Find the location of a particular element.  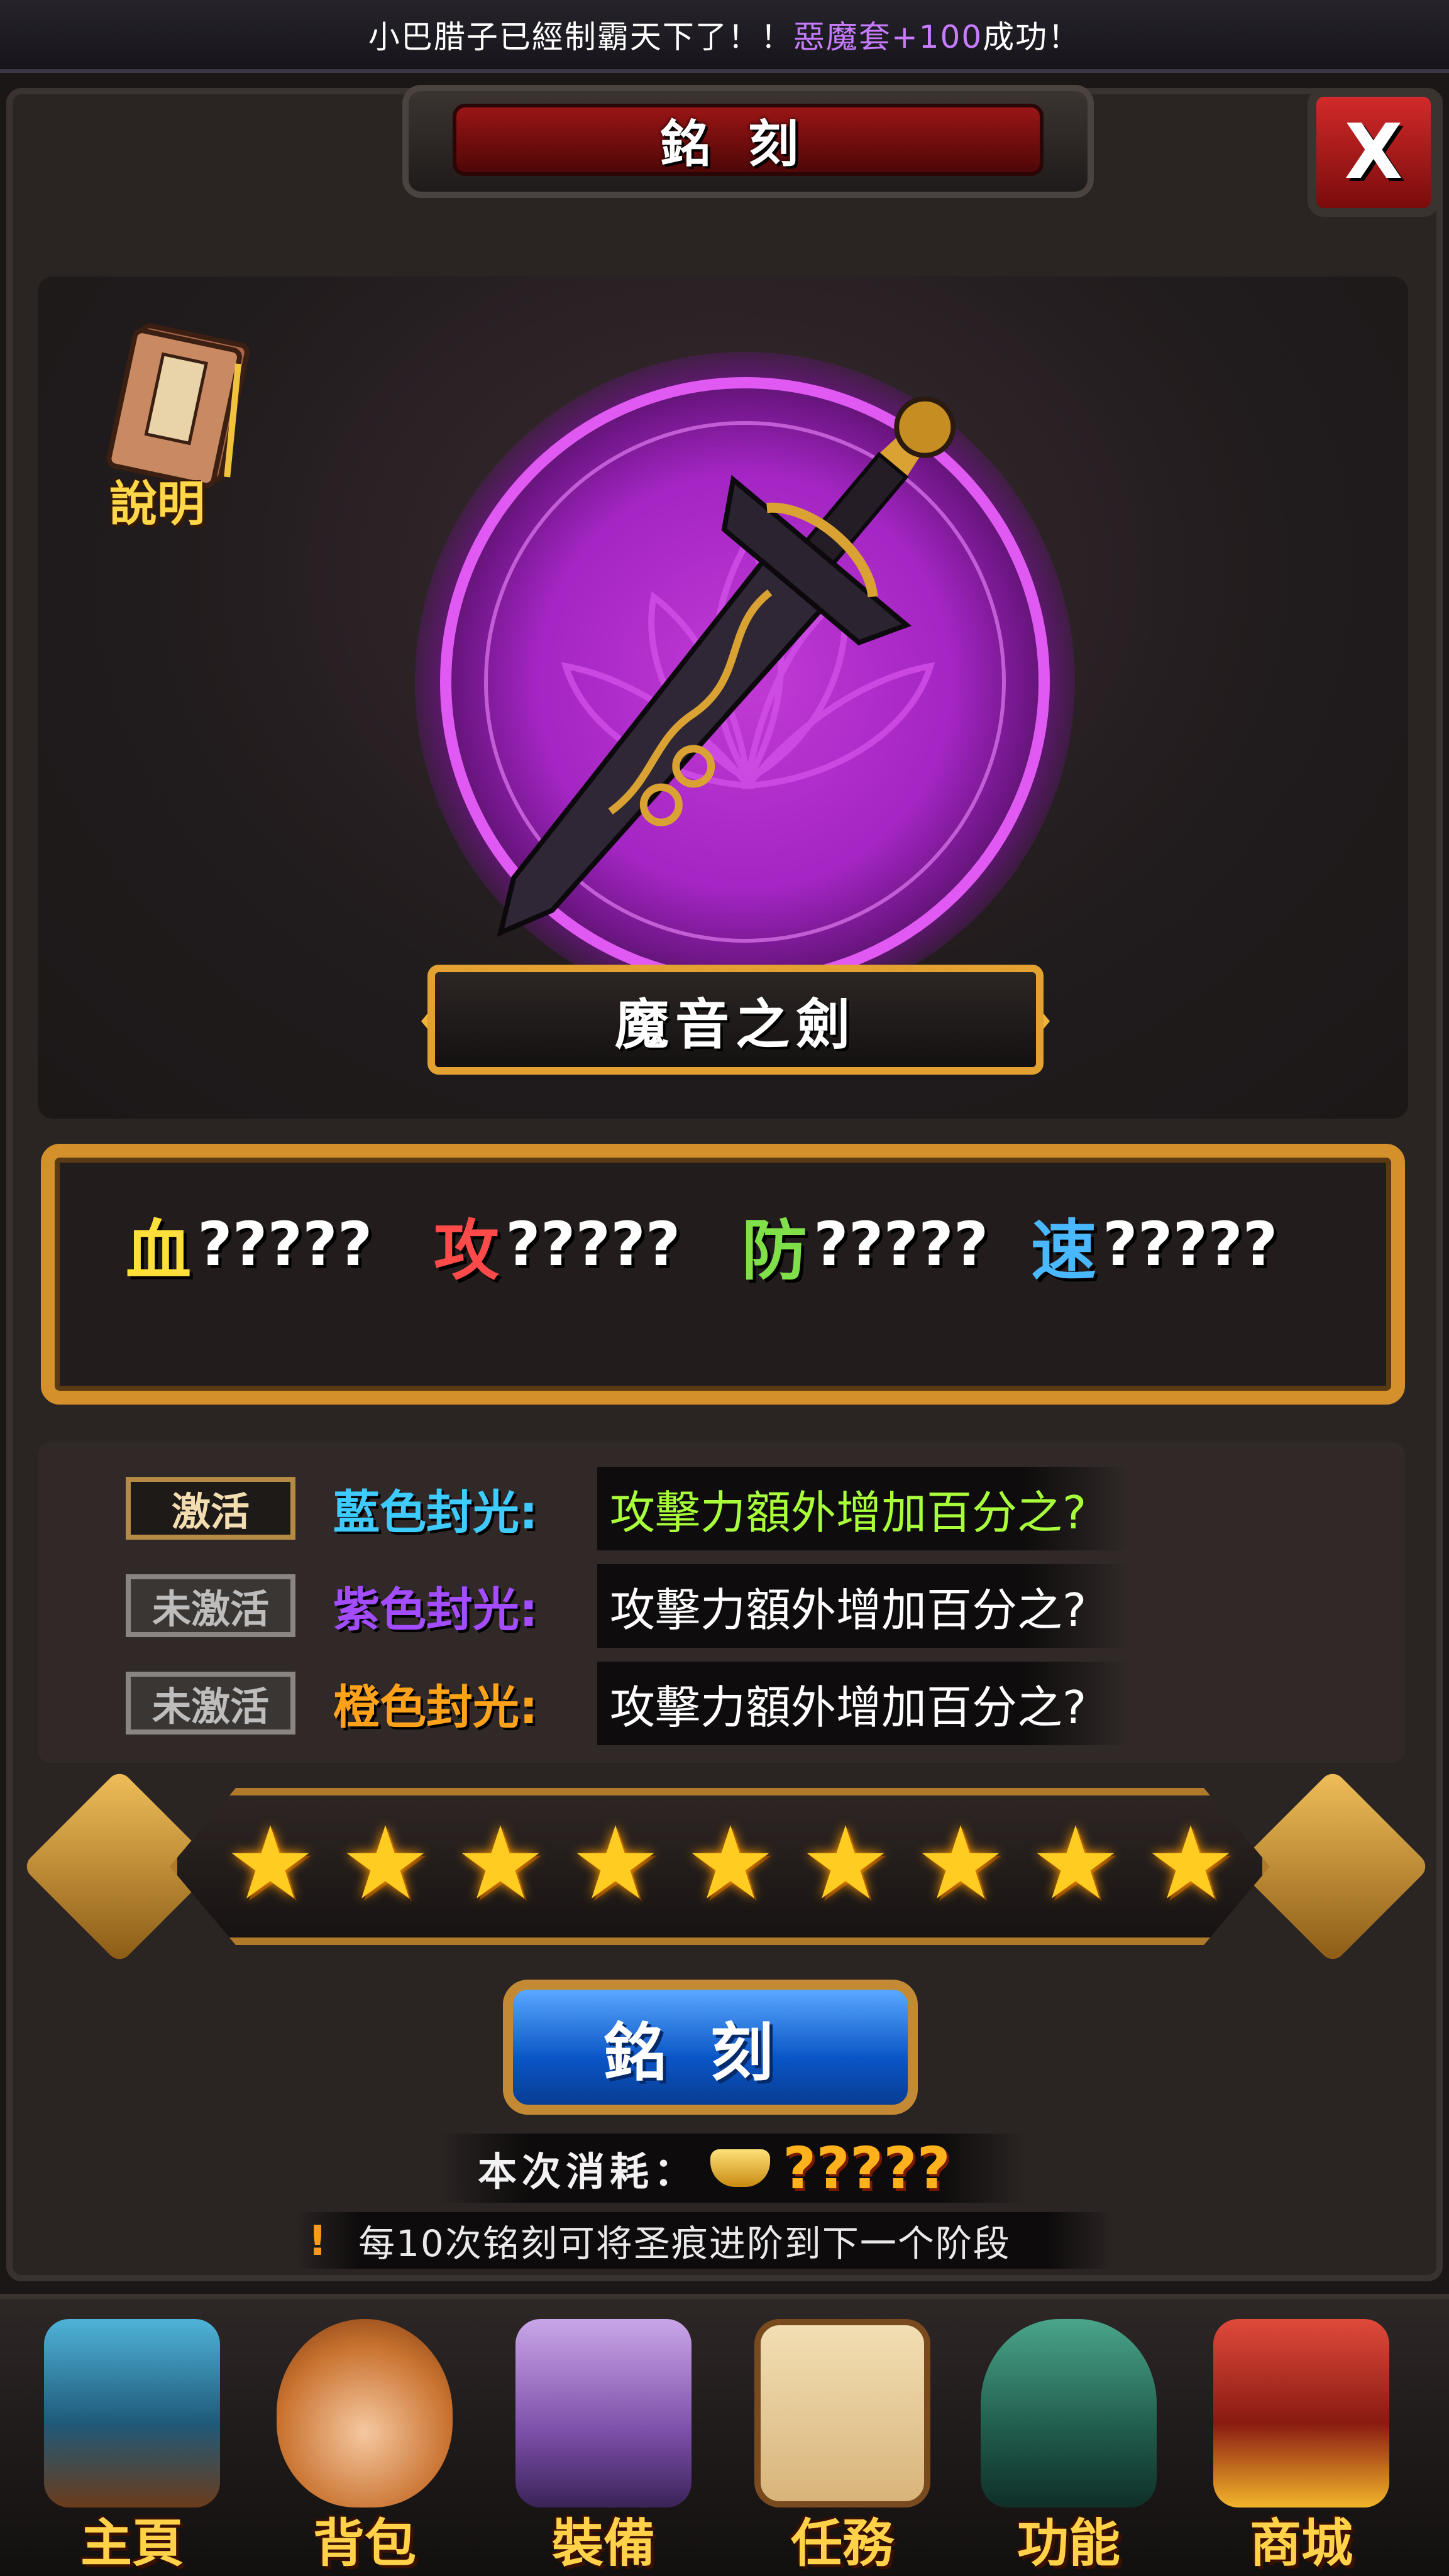

bag-icon is located at coordinates (365, 2413).